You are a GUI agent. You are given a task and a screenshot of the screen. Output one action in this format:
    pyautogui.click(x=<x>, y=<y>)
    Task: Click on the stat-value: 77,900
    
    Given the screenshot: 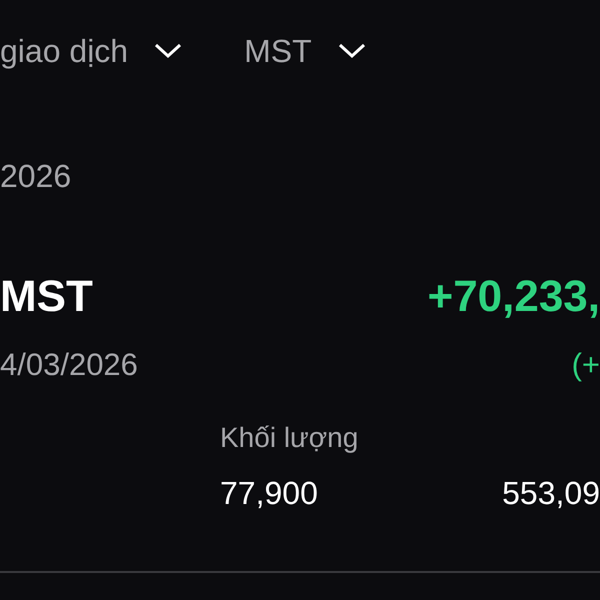 What is the action you would take?
    pyautogui.click(x=269, y=493)
    